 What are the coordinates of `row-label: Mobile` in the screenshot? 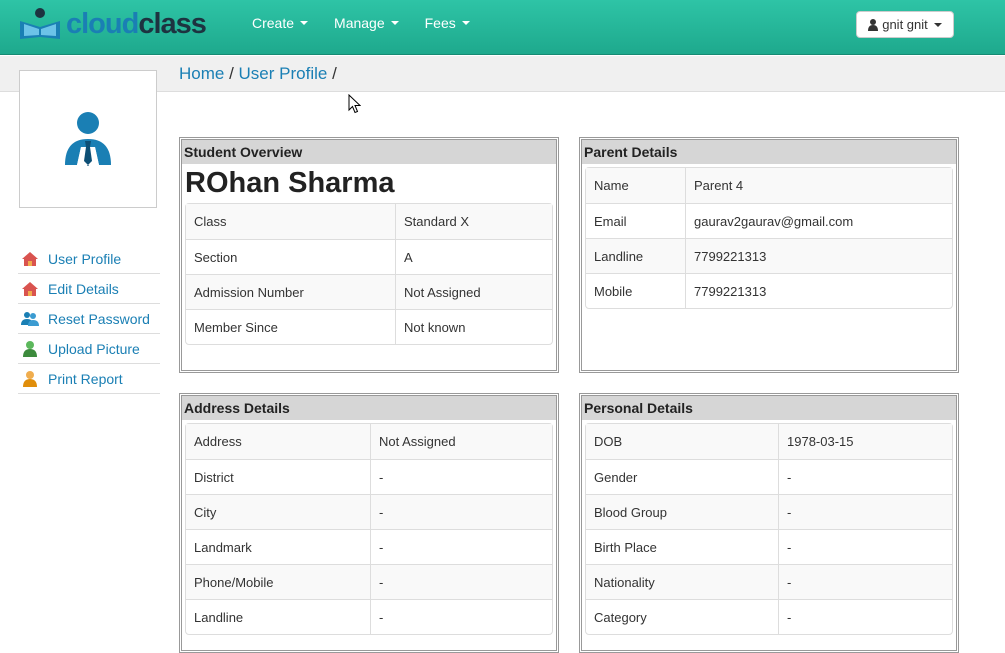 It's located at (635, 290).